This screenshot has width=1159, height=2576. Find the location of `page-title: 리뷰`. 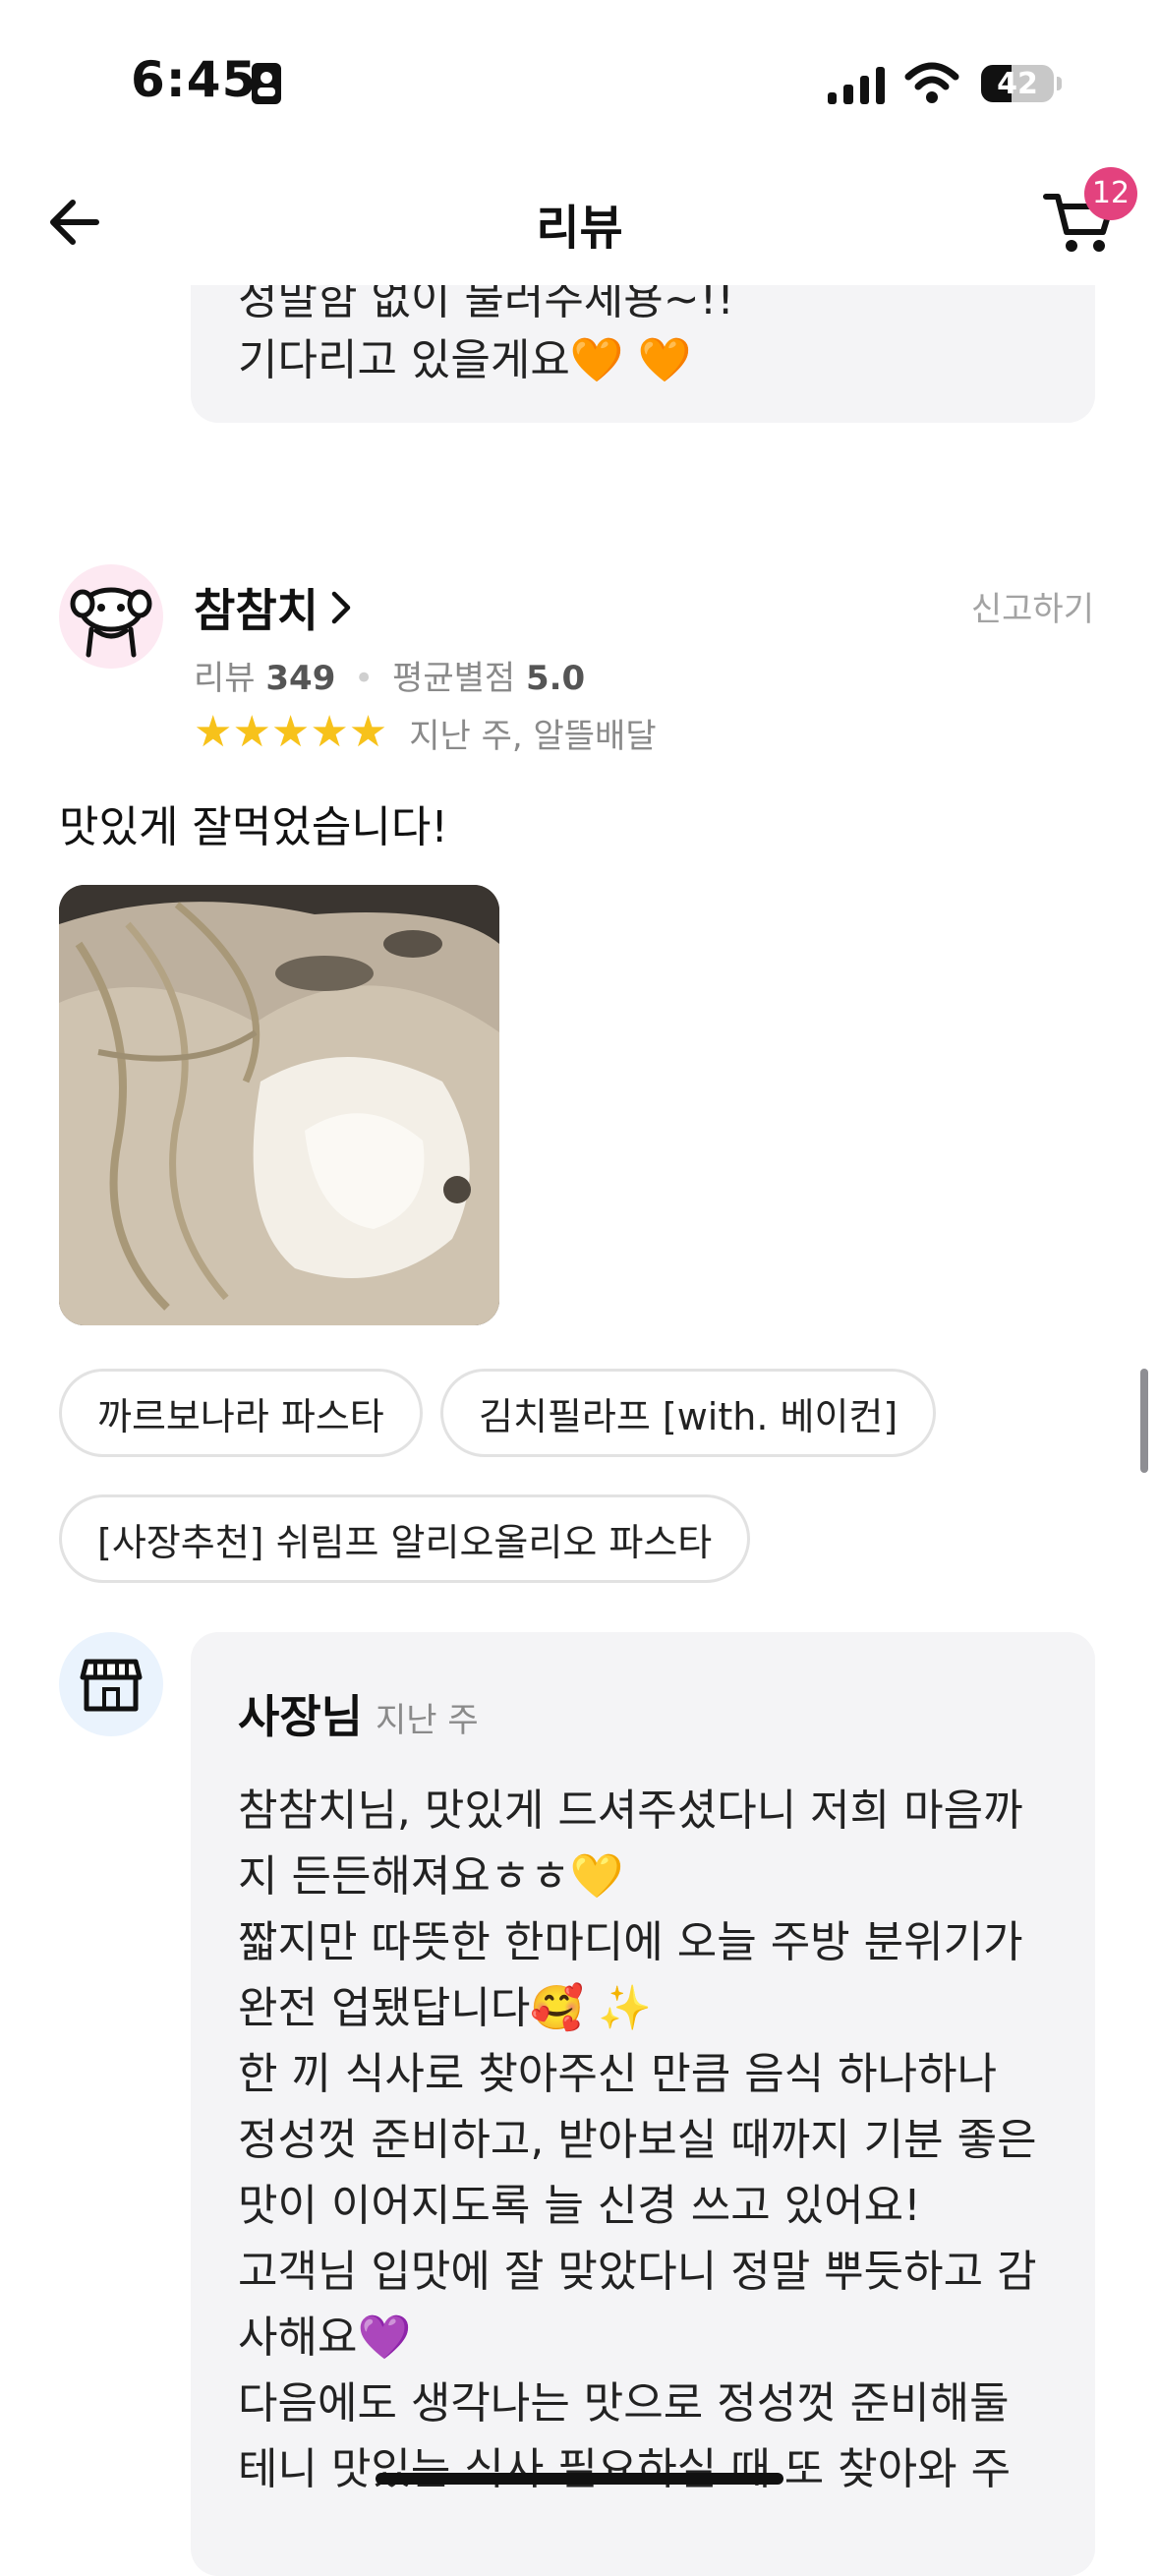

page-title: 리뷰 is located at coordinates (580, 228).